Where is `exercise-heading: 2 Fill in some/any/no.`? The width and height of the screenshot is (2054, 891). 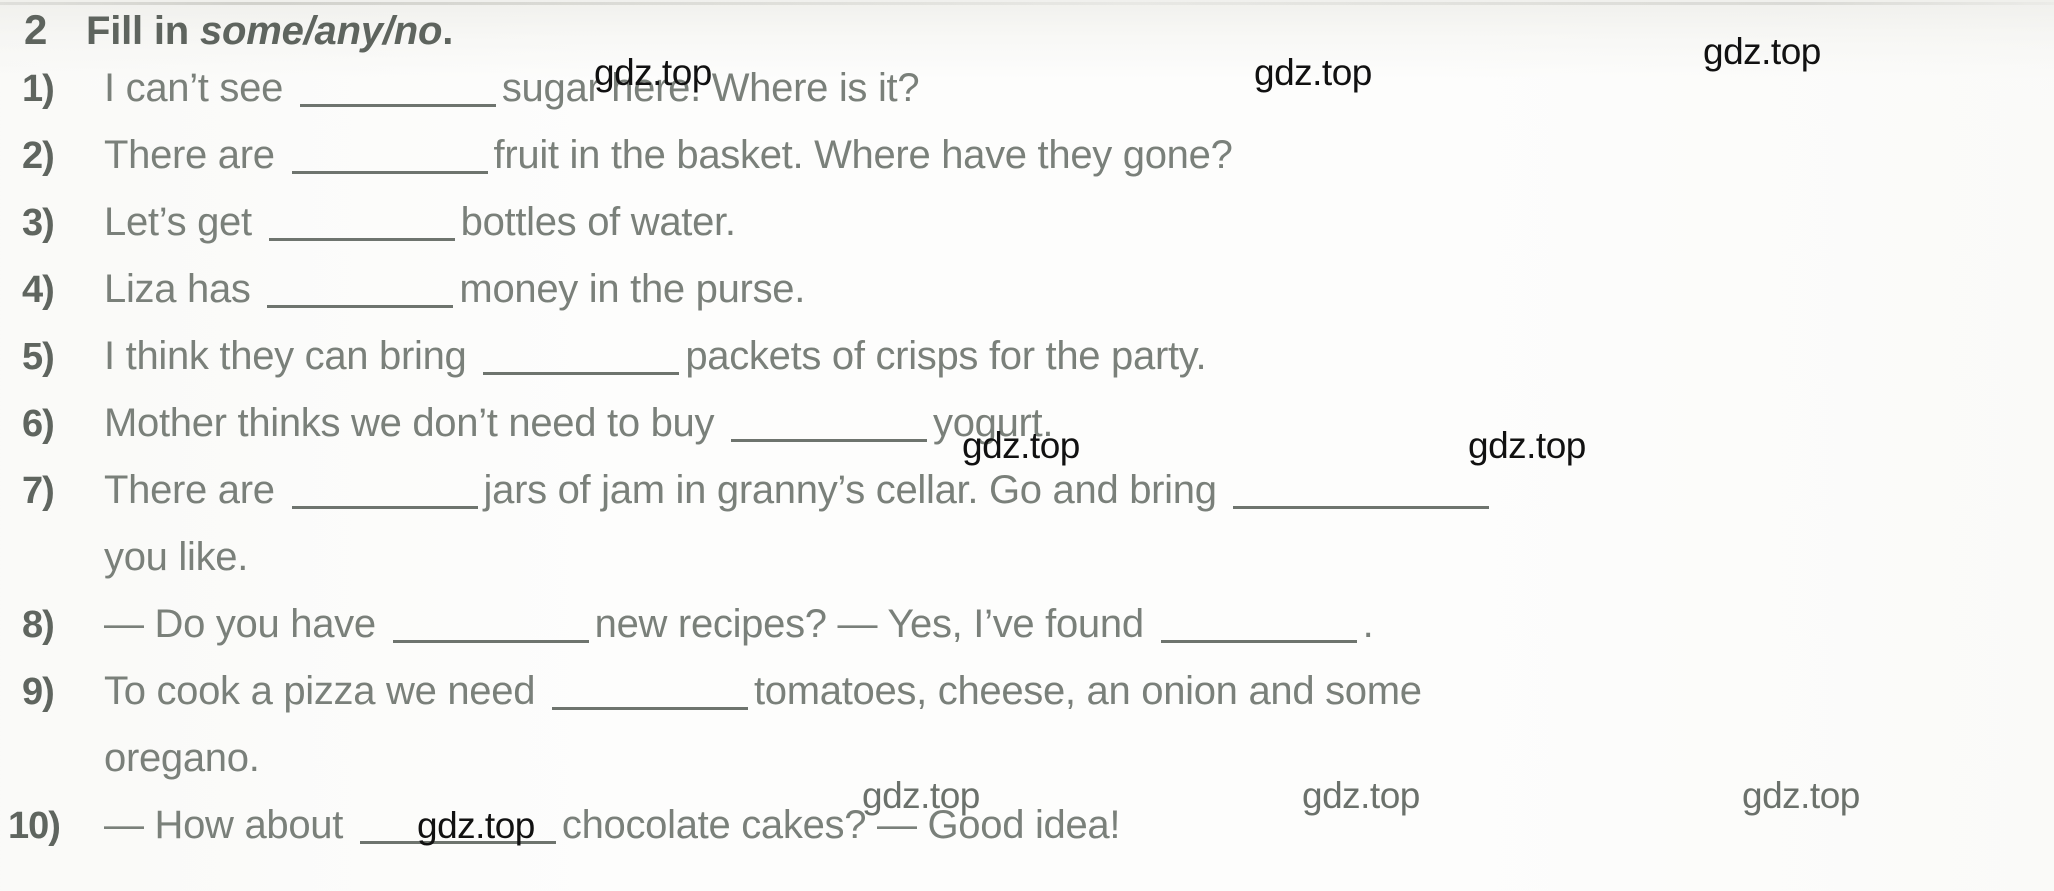
exercise-heading: 2 Fill in some/any/no. is located at coordinates (238, 30).